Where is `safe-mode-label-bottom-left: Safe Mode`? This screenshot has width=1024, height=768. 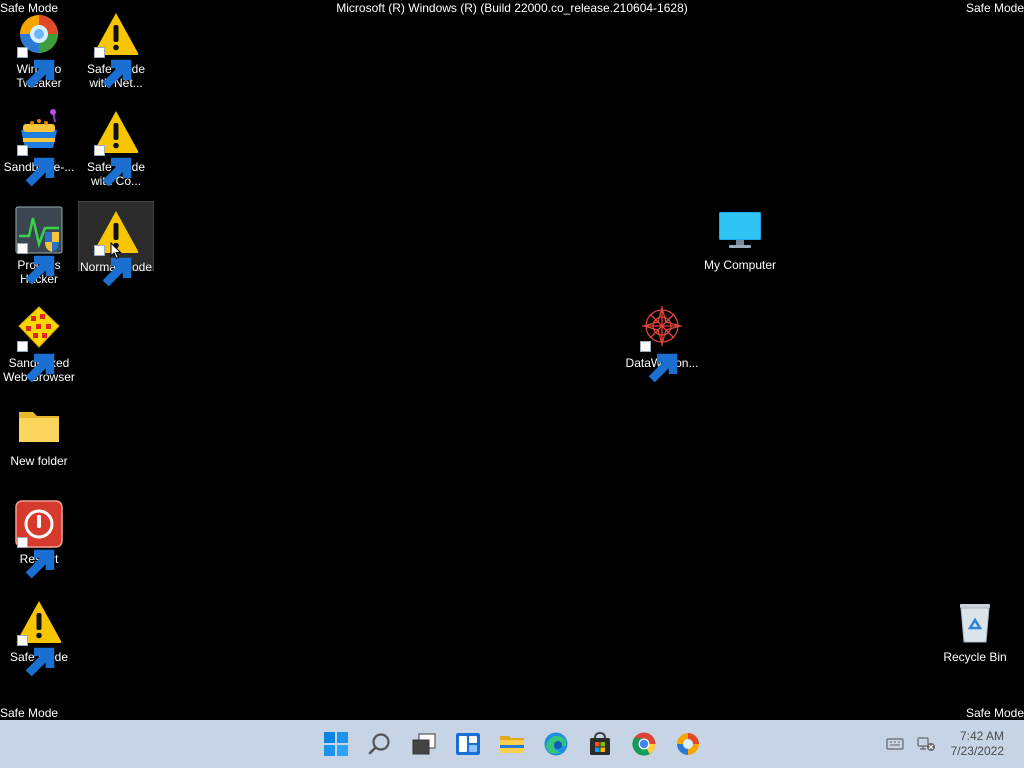 safe-mode-label-bottom-left: Safe Mode is located at coordinates (29, 713).